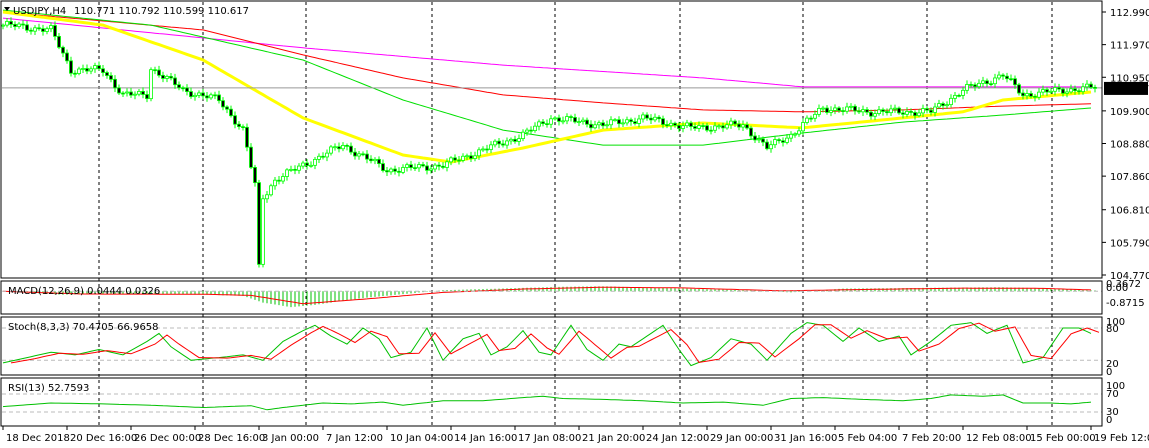  Describe the element at coordinates (1121, 438) in the screenshot. I see `x-tick-label: 19 Feb 12:00` at that location.